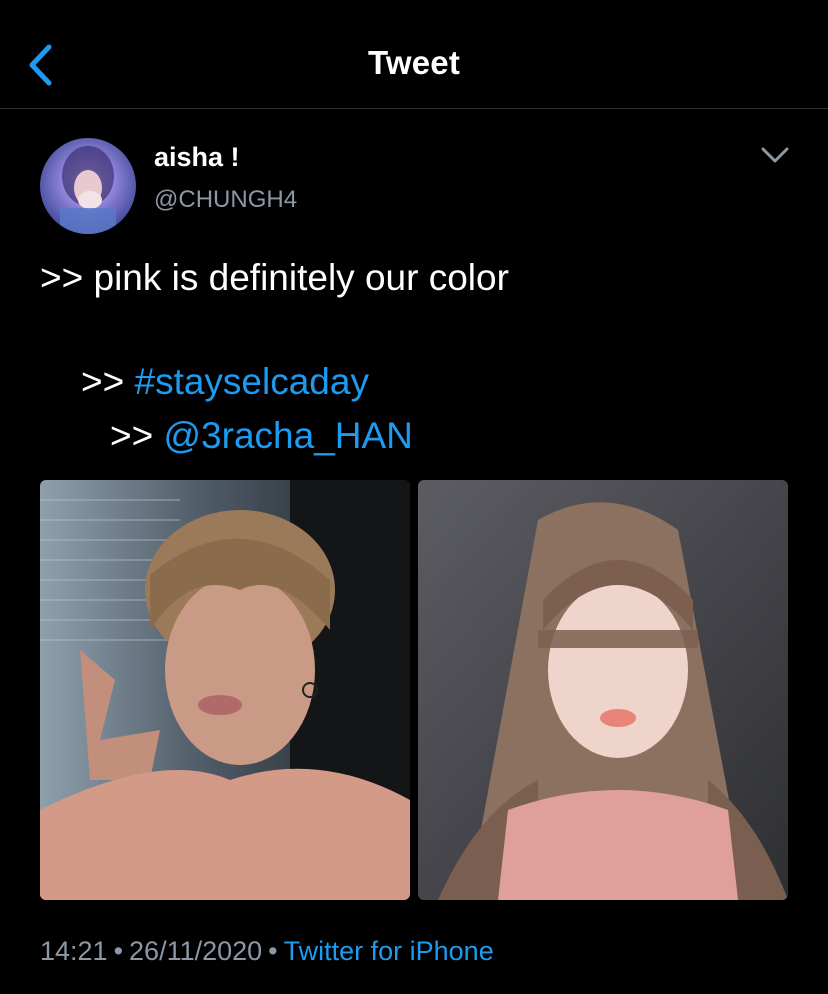 The width and height of the screenshot is (828, 994). I want to click on tweet-metadata: 14:21 • 26/11/2020 • Twitter for iPhone, so click(267, 951).